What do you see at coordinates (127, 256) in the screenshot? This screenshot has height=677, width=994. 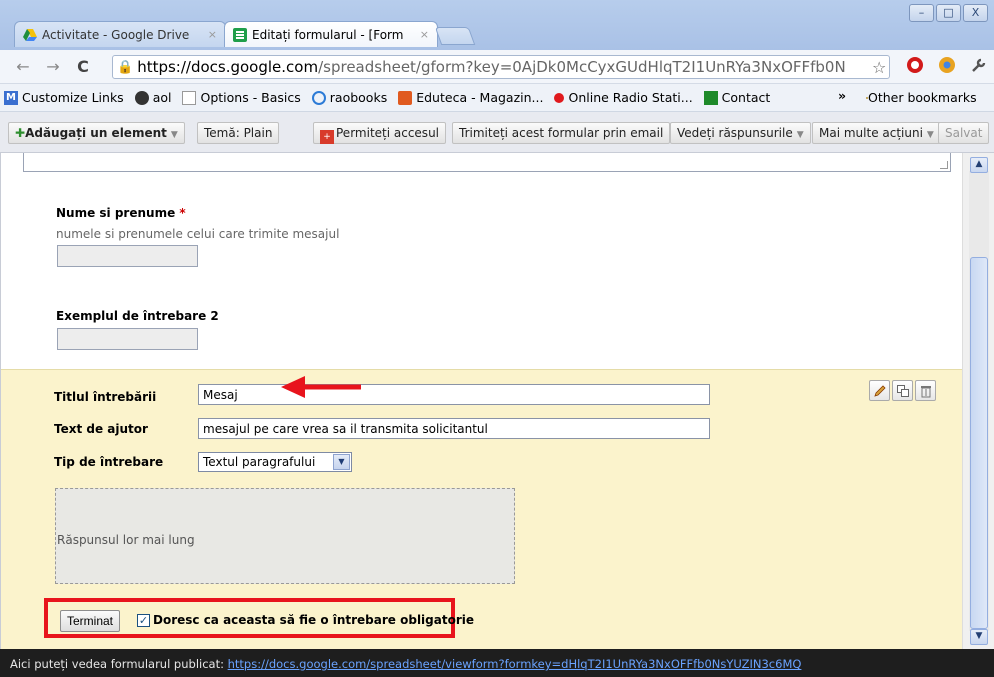 I see `name-answer-input` at bounding box center [127, 256].